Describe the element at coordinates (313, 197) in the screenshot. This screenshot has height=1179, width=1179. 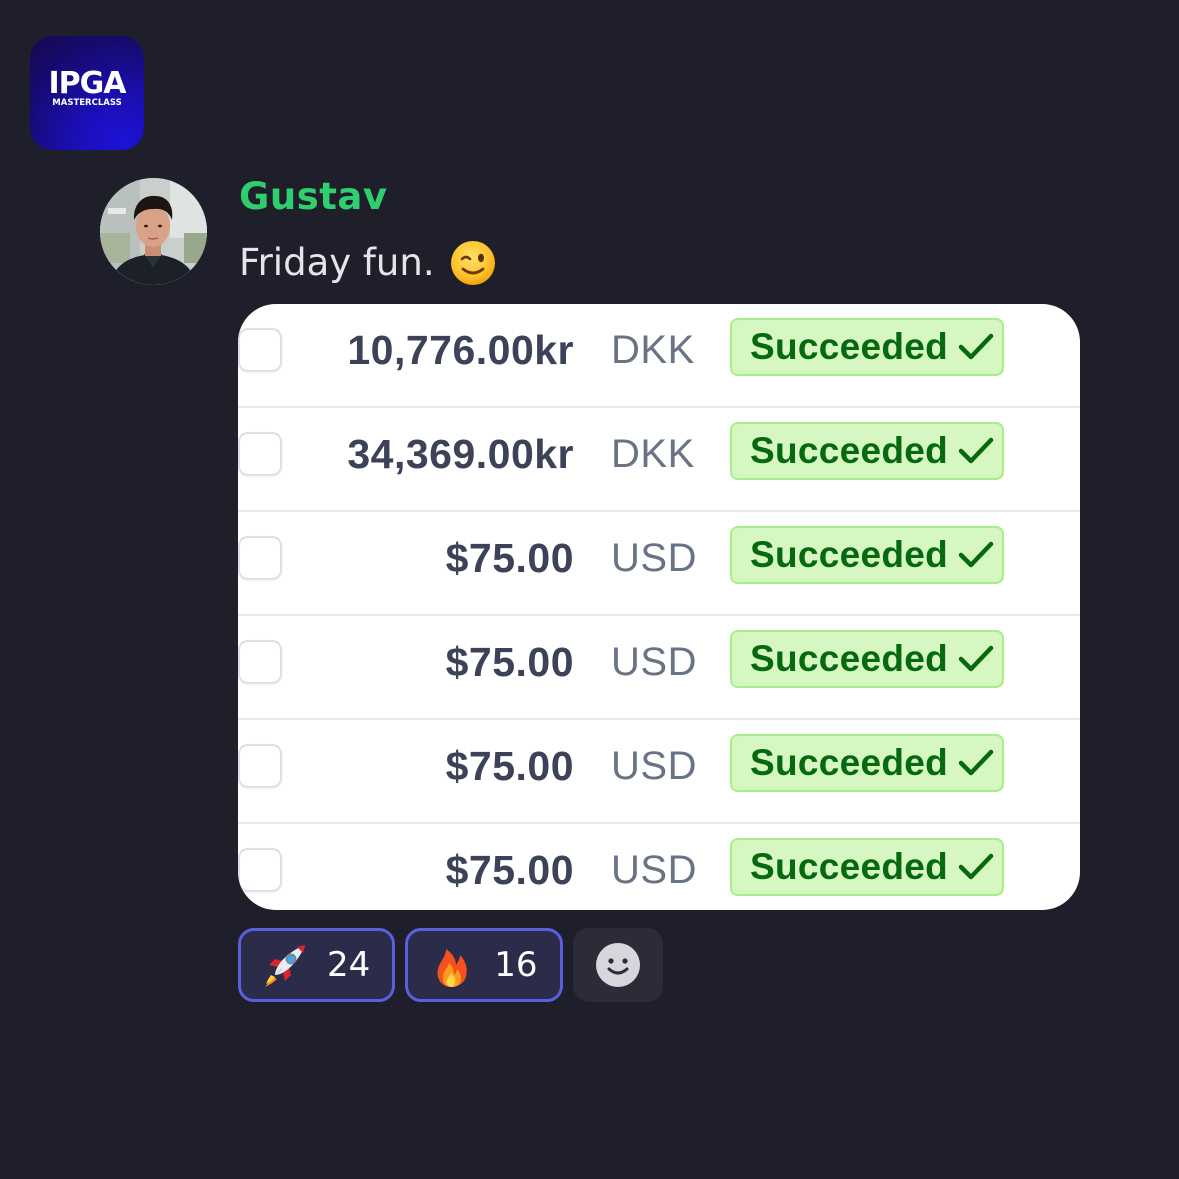
I see `message-author: Gustav` at that location.